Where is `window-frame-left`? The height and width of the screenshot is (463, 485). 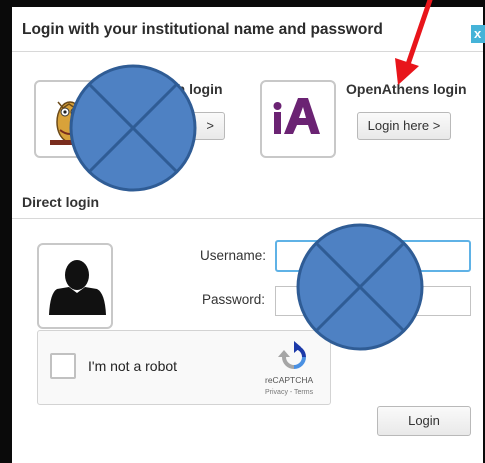 window-frame-left is located at coordinates (6, 231).